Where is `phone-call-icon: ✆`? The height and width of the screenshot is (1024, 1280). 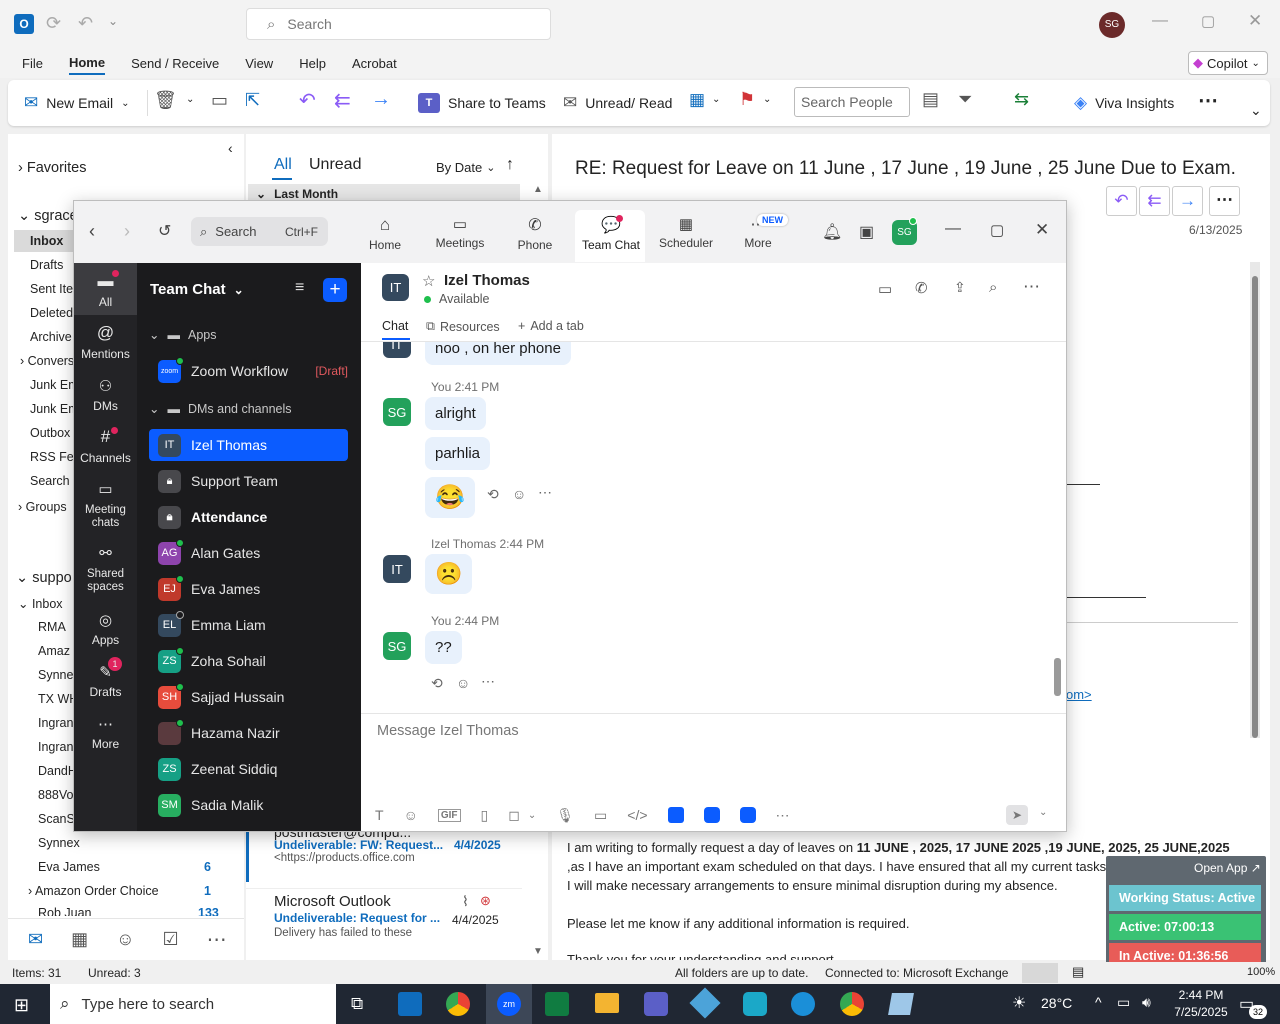 phone-call-icon: ✆ is located at coordinates (921, 288).